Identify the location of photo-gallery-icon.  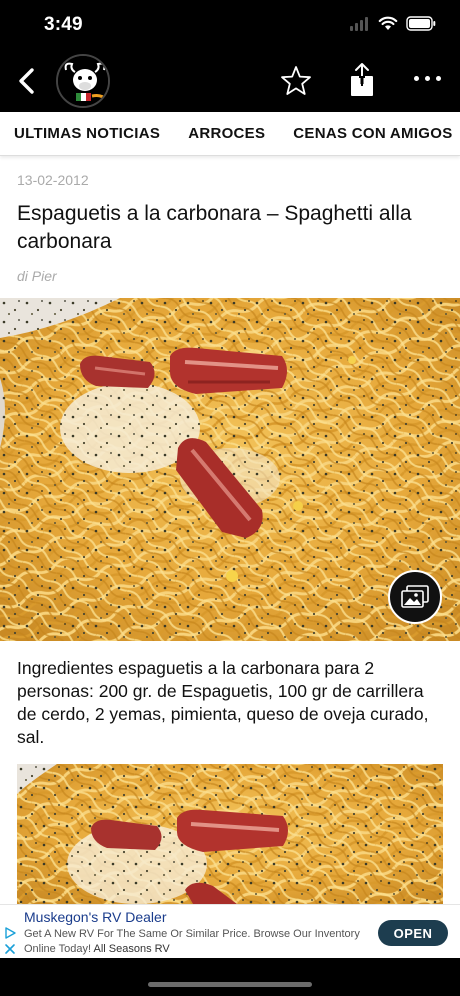
(415, 596).